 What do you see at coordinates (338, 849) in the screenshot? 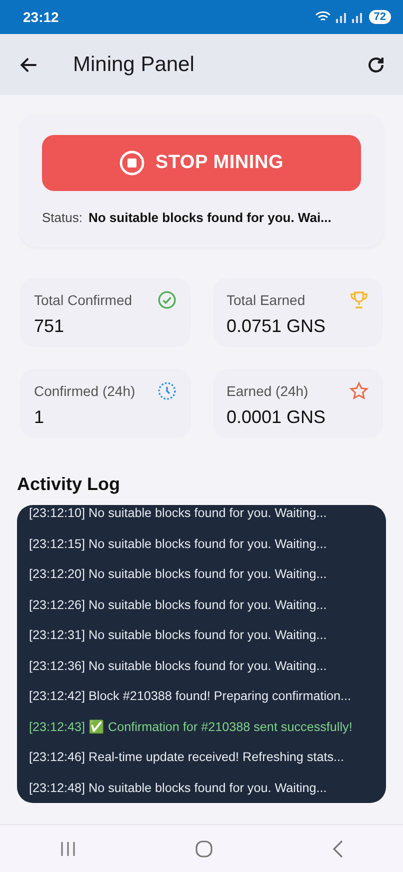
I see `back-icon` at bounding box center [338, 849].